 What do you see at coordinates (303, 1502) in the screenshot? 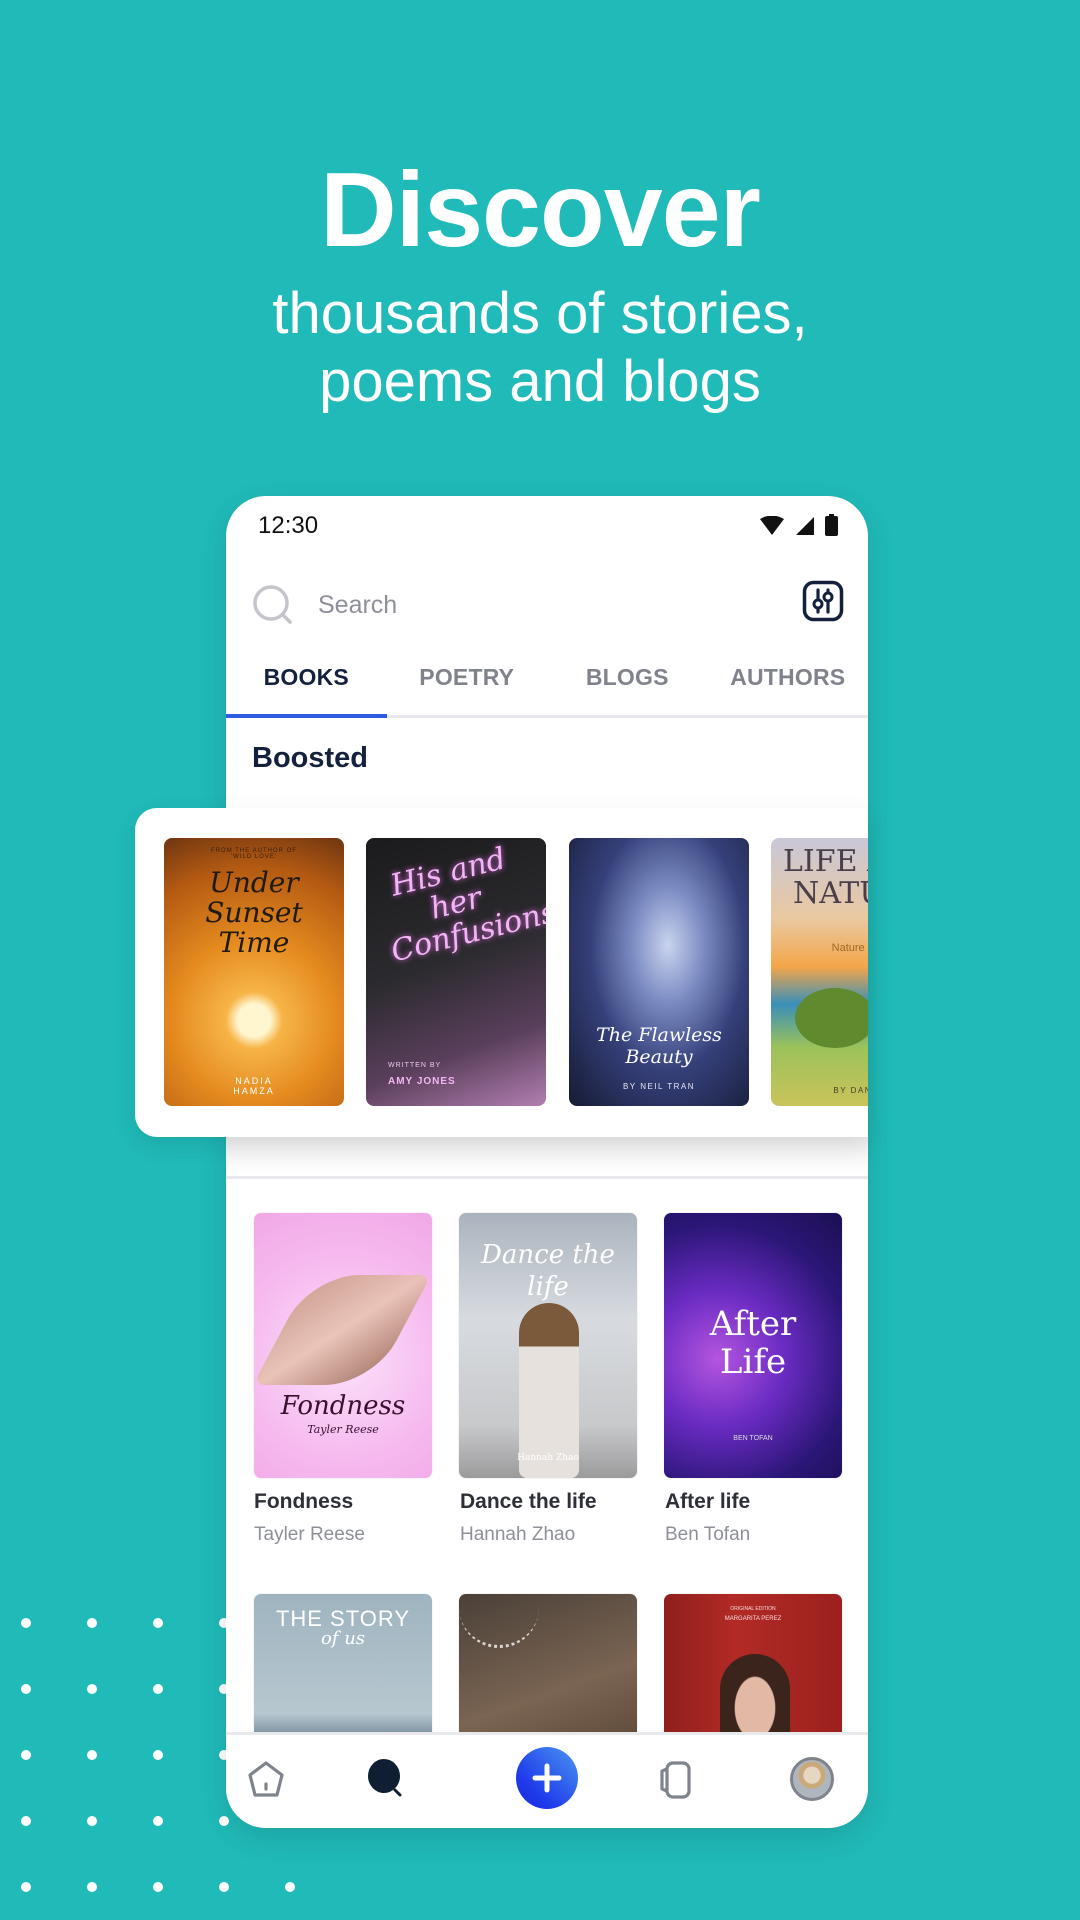
I see `book-title: Fondness` at bounding box center [303, 1502].